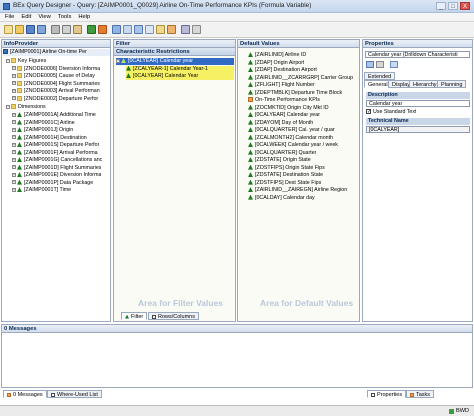 The image size is (474, 416). I want to click on default-item: [ZDSTATE] Origin State, so click(279, 160).